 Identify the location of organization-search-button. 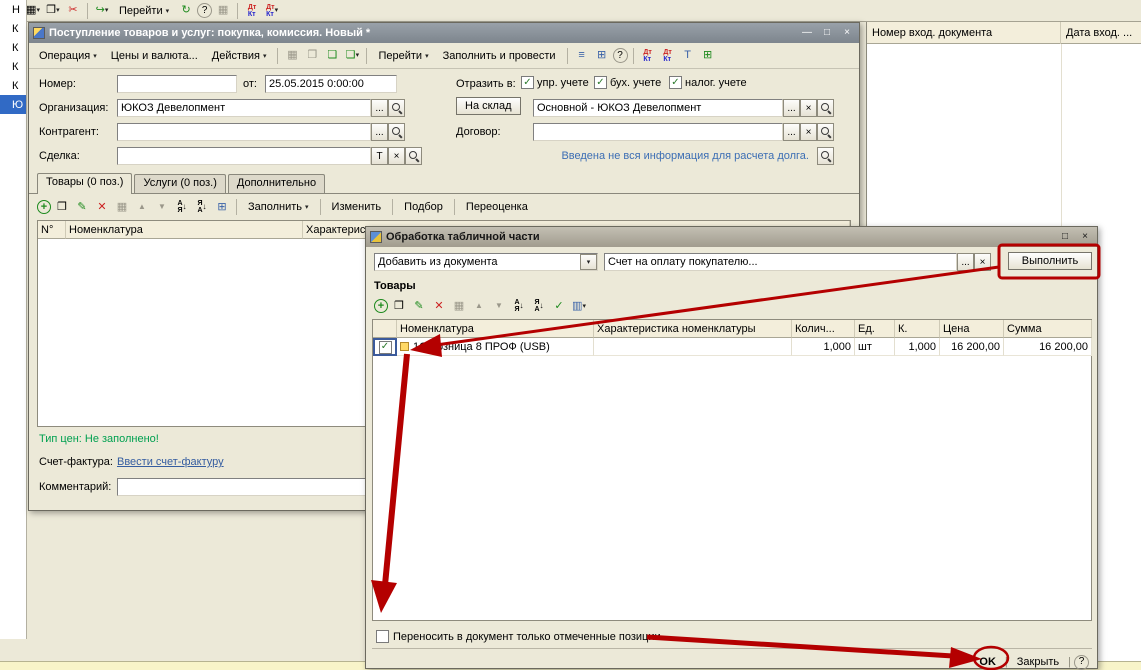
(396, 108).